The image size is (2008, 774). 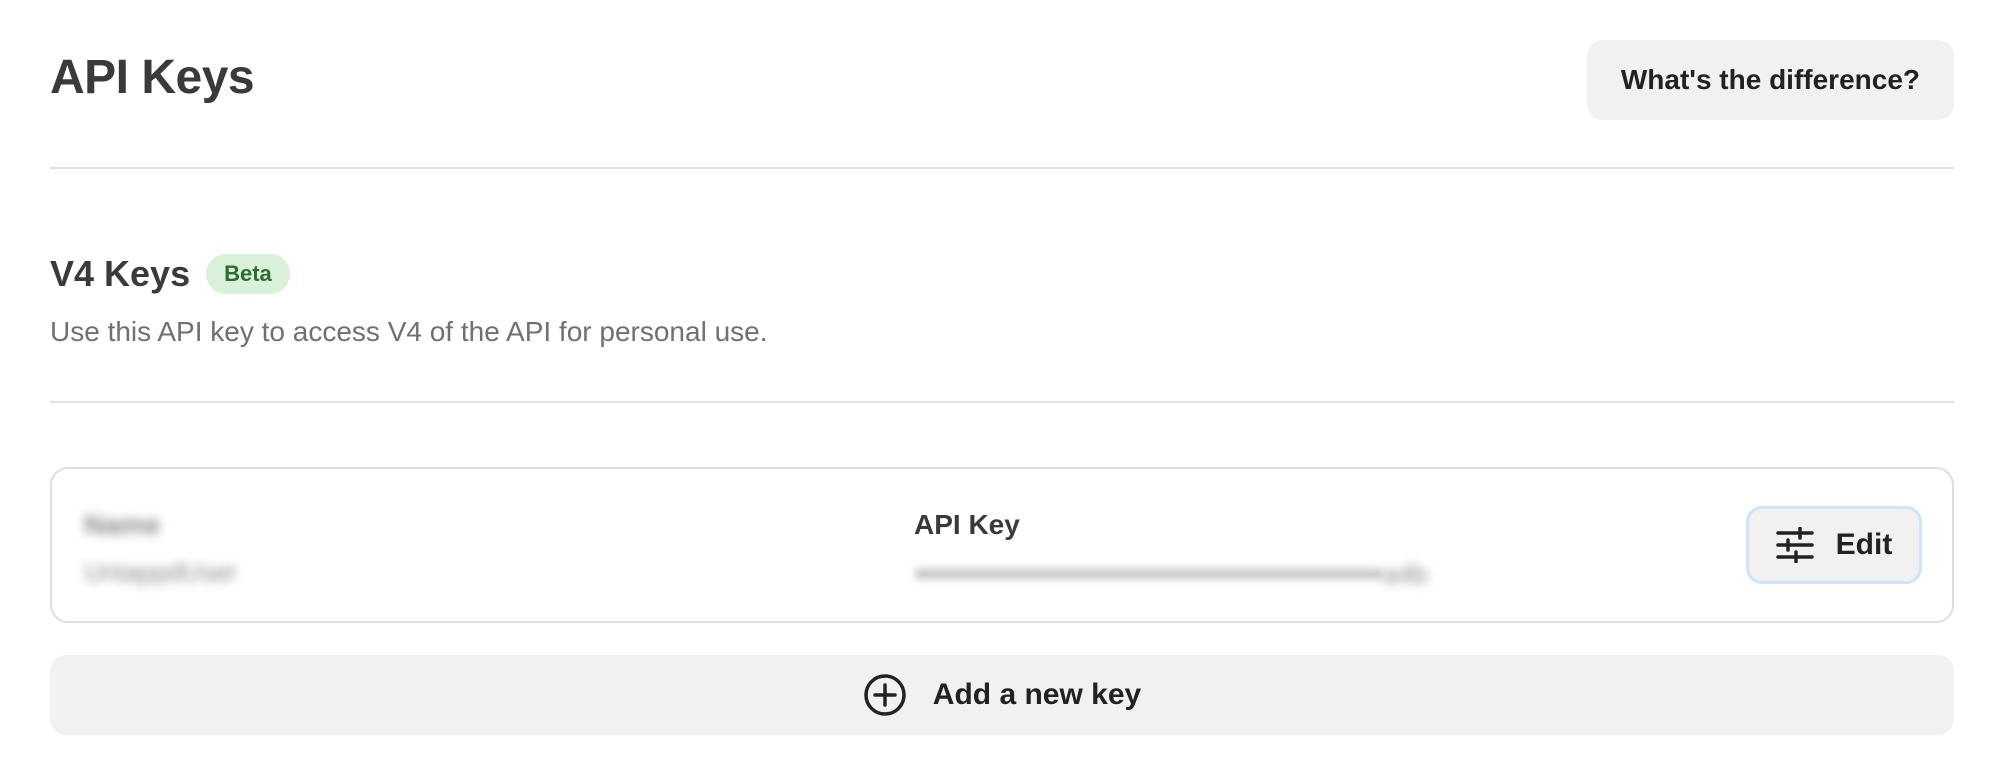 What do you see at coordinates (1149, 574) in the screenshot?
I see `api-key-redacted-bar` at bounding box center [1149, 574].